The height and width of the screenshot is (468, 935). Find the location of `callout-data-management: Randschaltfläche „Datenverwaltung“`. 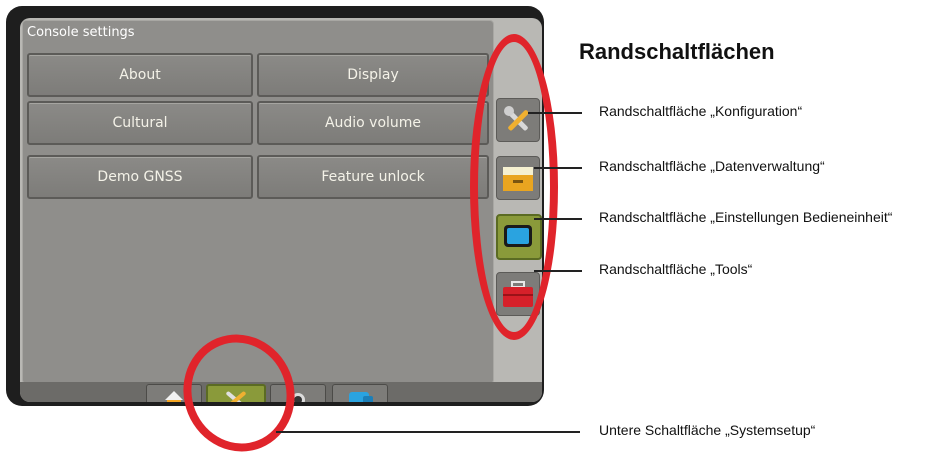

callout-data-management: Randschaltfläche „Datenverwaltung“ is located at coordinates (712, 166).